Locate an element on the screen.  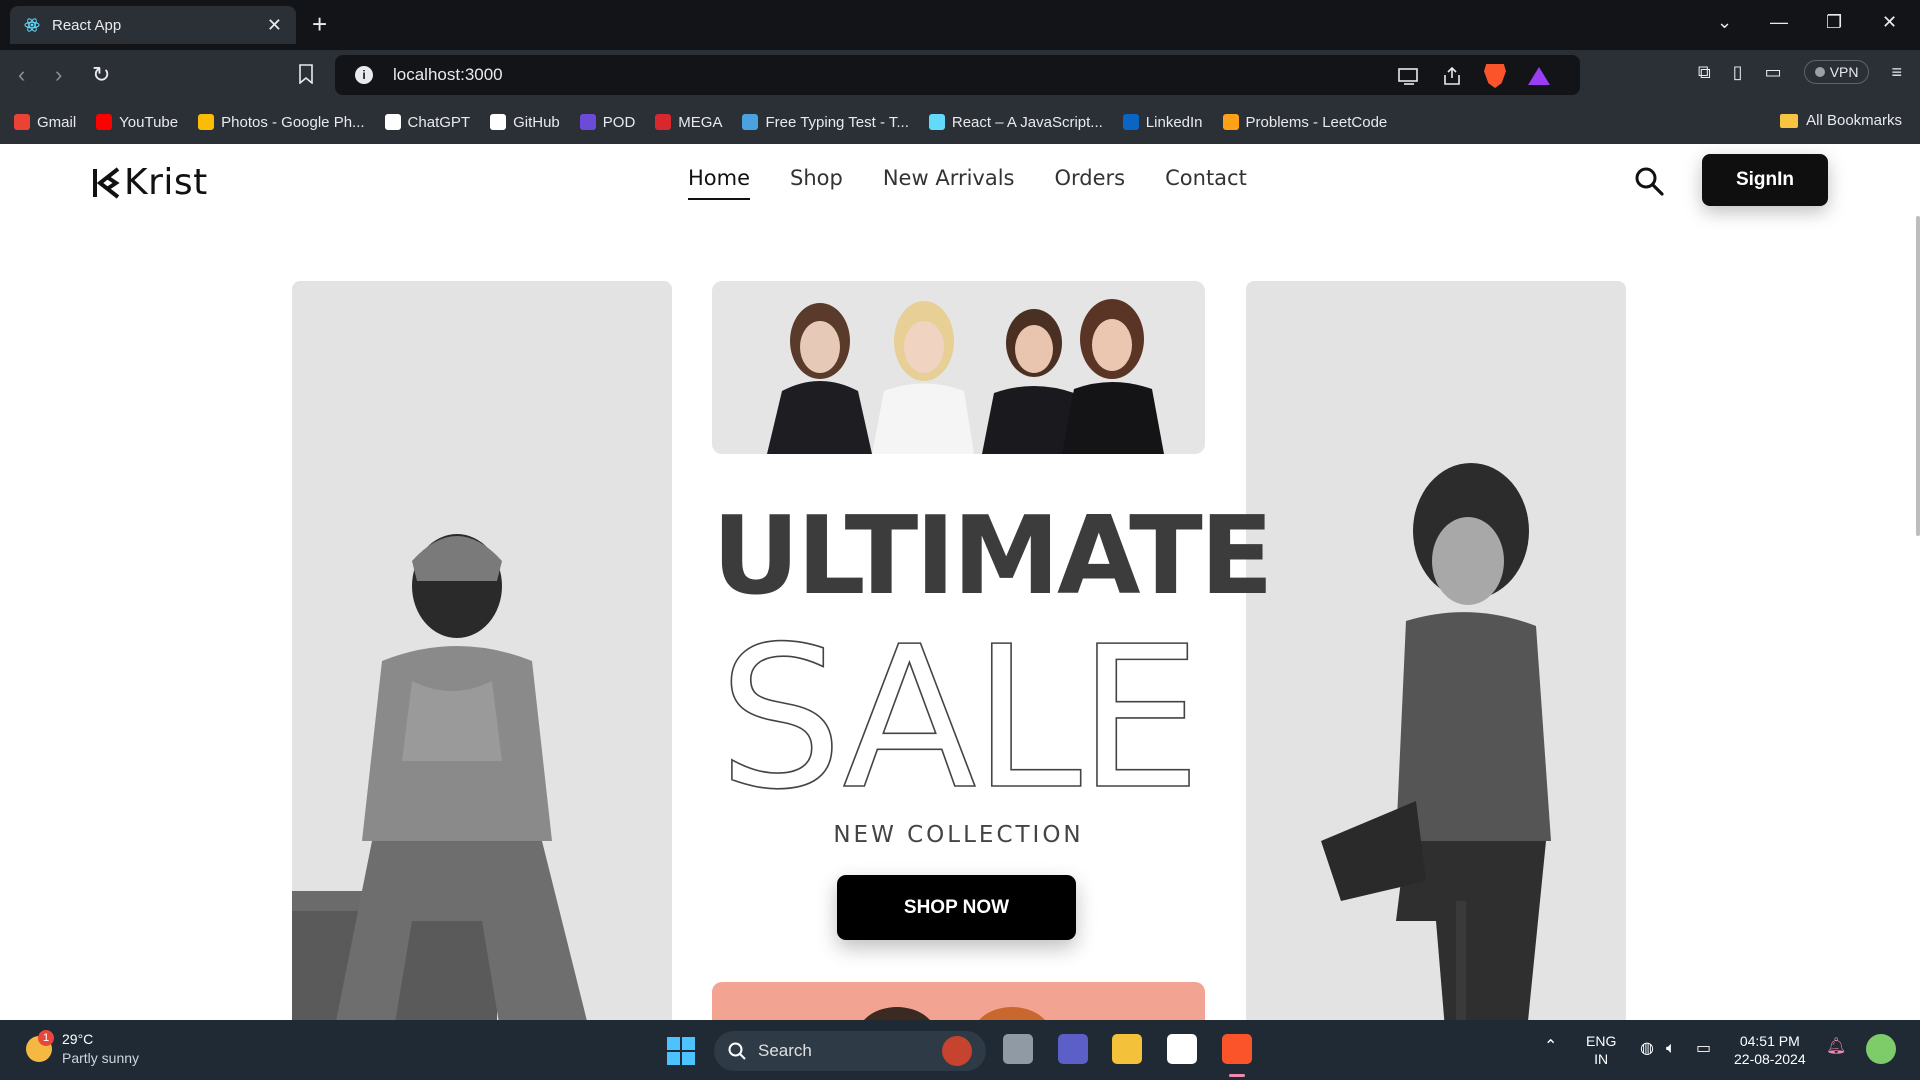
brave-browser-icon is located at coordinates (1237, 1049).